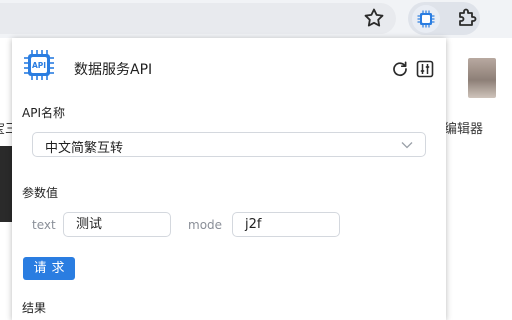  What do you see at coordinates (43, 113) in the screenshot?
I see `api-name-label: API名称` at bounding box center [43, 113].